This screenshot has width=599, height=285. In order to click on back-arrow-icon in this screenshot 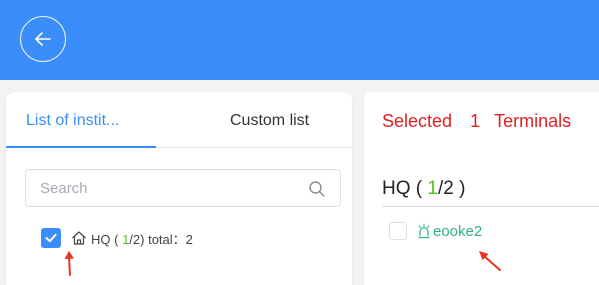, I will do `click(43, 39)`.